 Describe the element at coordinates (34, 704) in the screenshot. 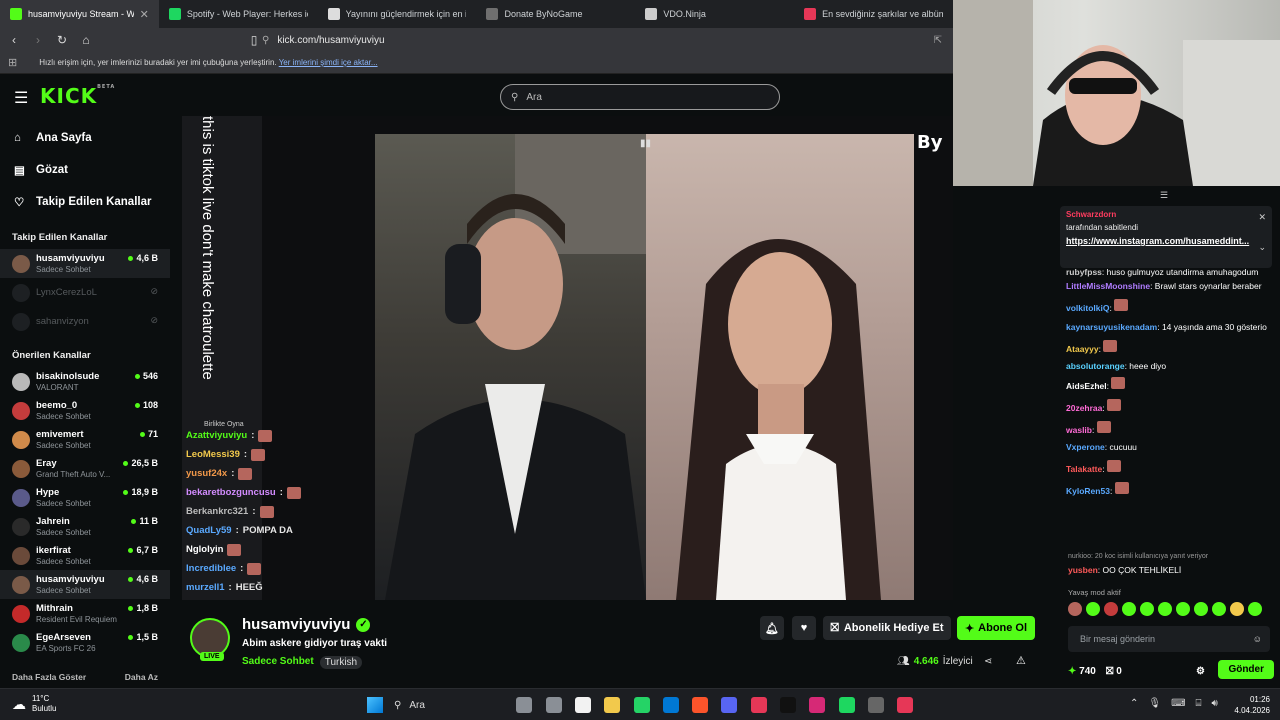

I see `weather-widget: ☁ 11°C Bulutlu` at that location.